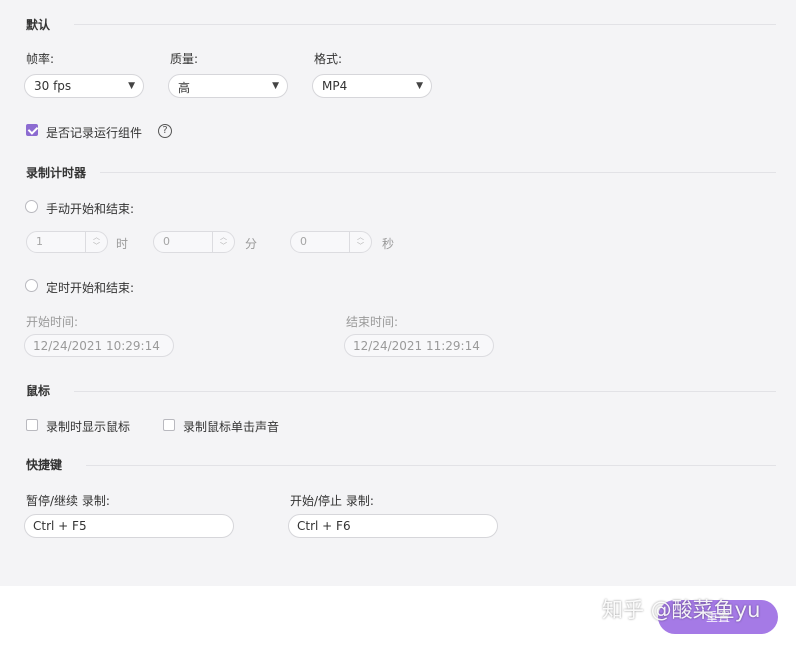 Image resolution: width=796 pixels, height=648 pixels. Describe the element at coordinates (251, 244) in the screenshot. I see `minutes-unit: 分` at that location.